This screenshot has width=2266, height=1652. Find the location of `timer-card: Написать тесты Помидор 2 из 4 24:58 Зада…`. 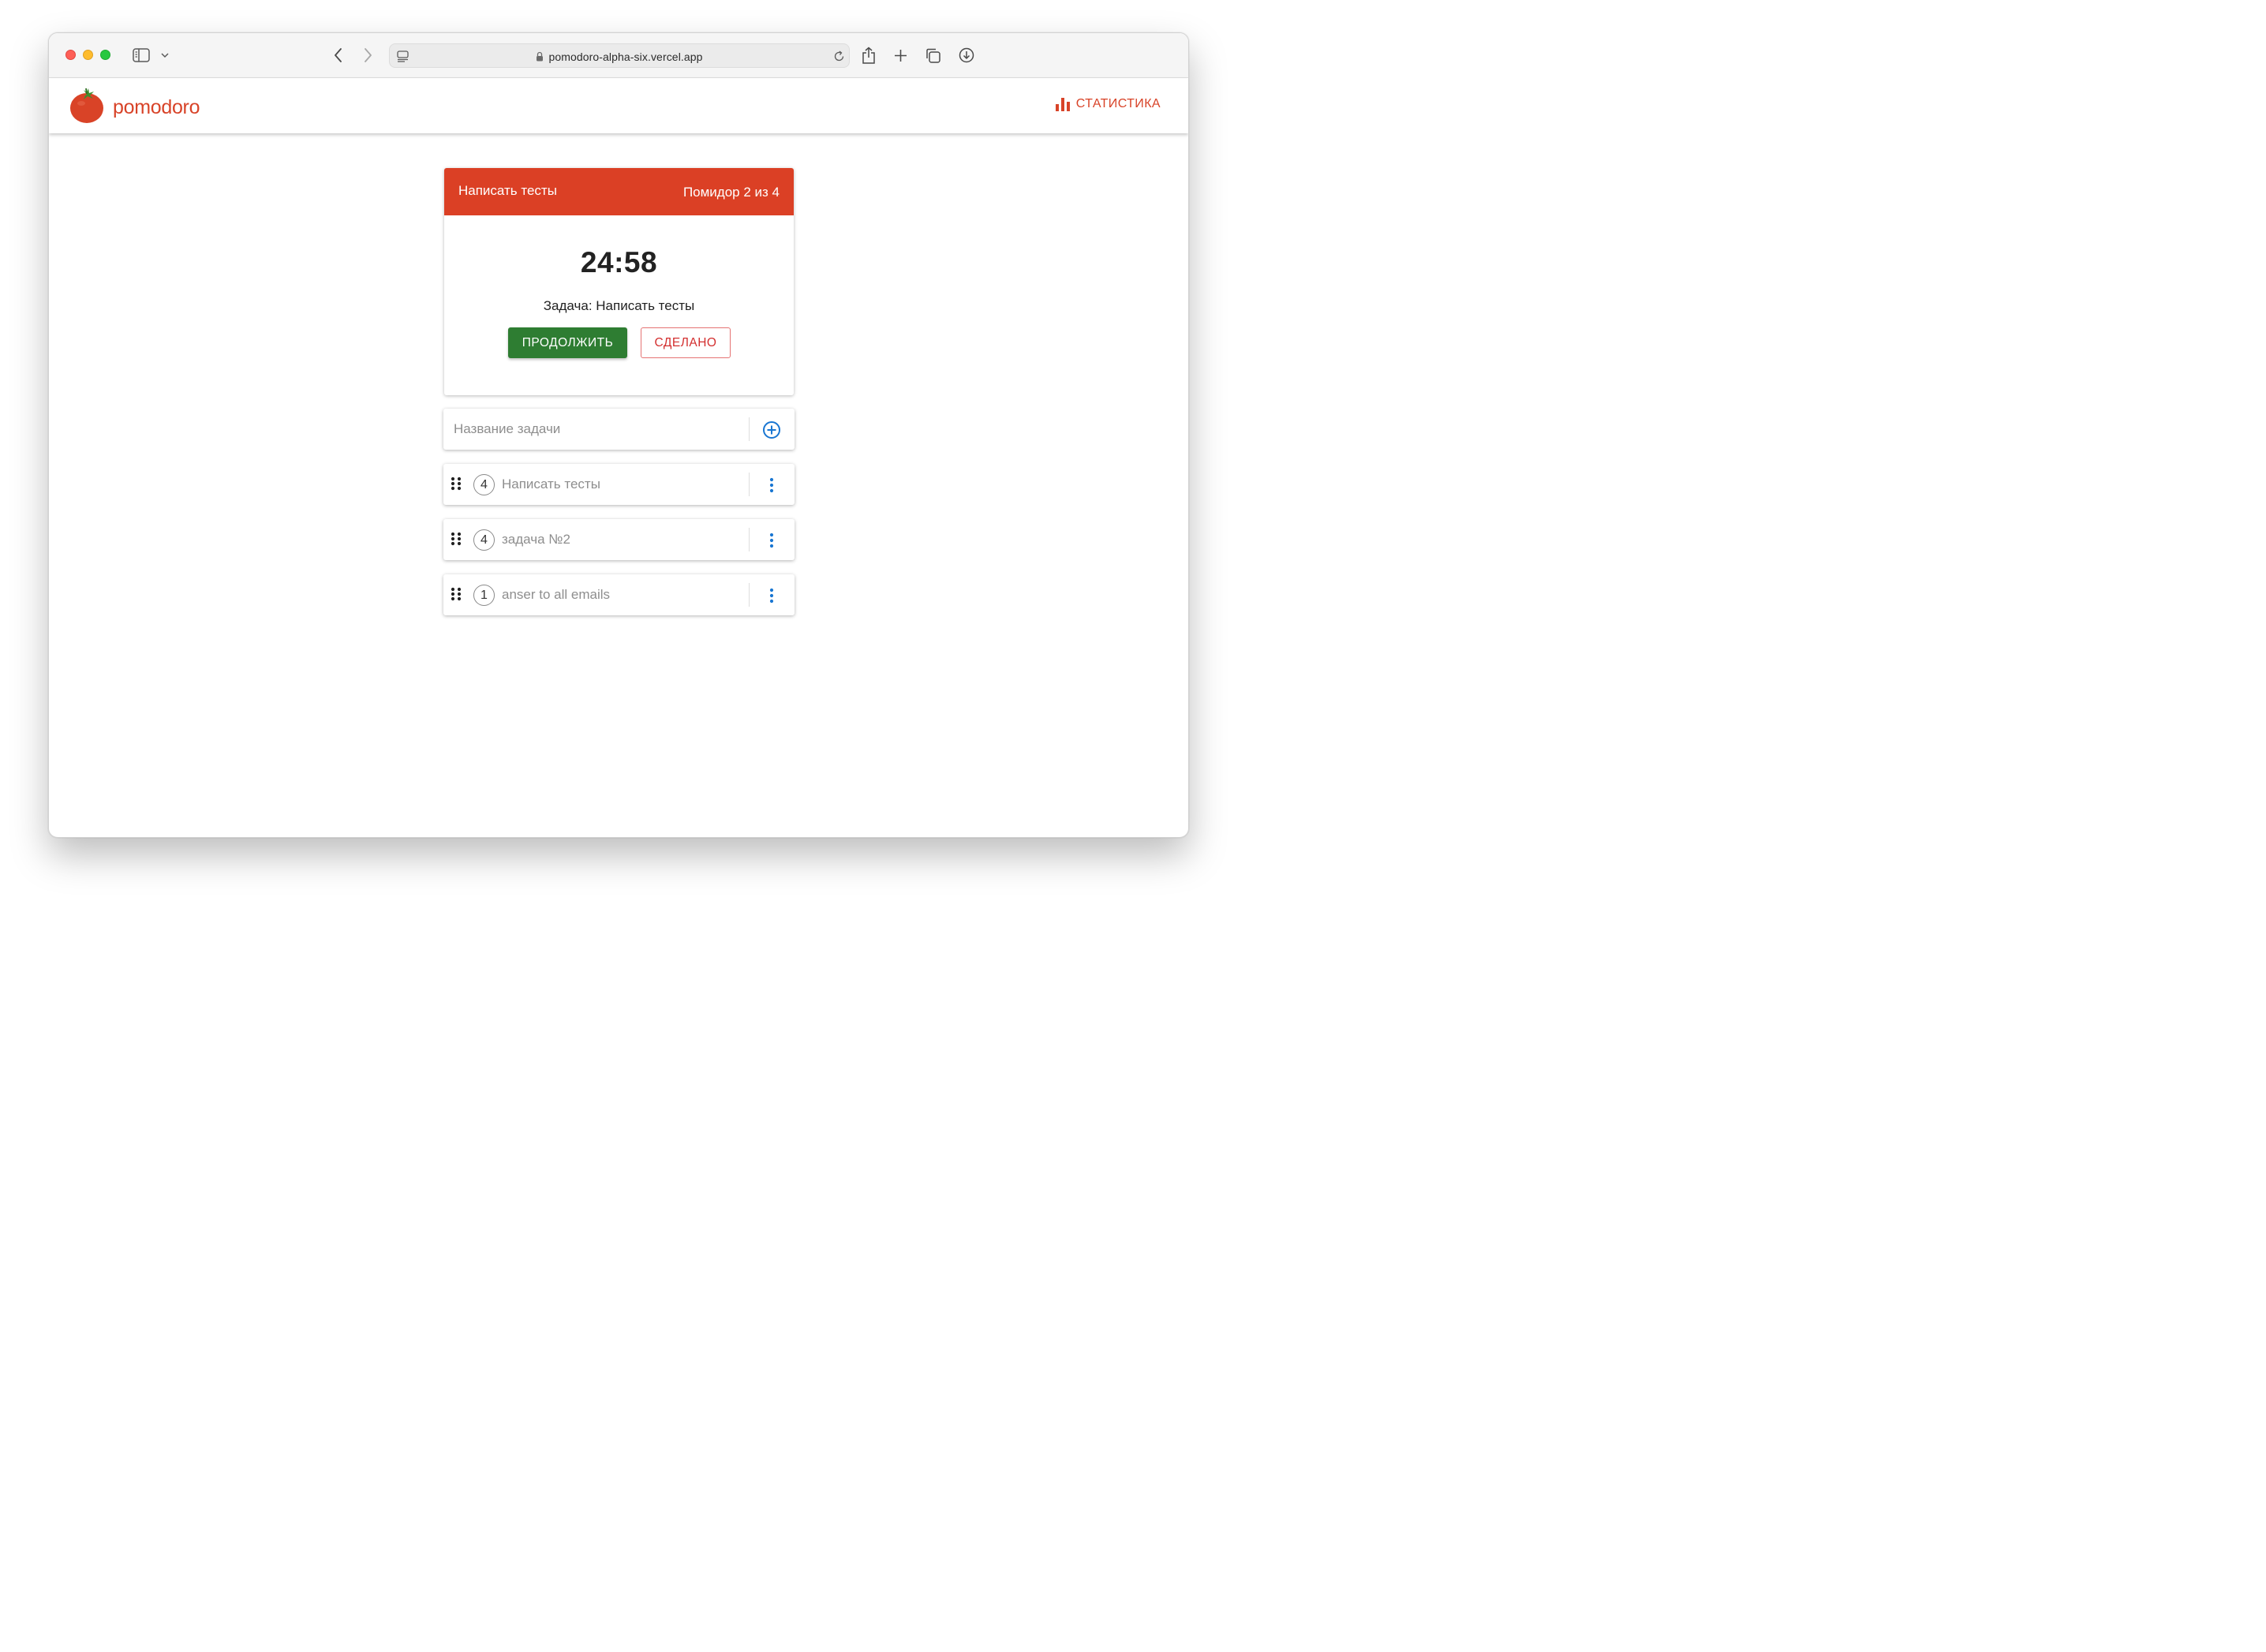

timer-card: Написать тесты Помидор 2 из 4 24:58 Зада… is located at coordinates (619, 281).